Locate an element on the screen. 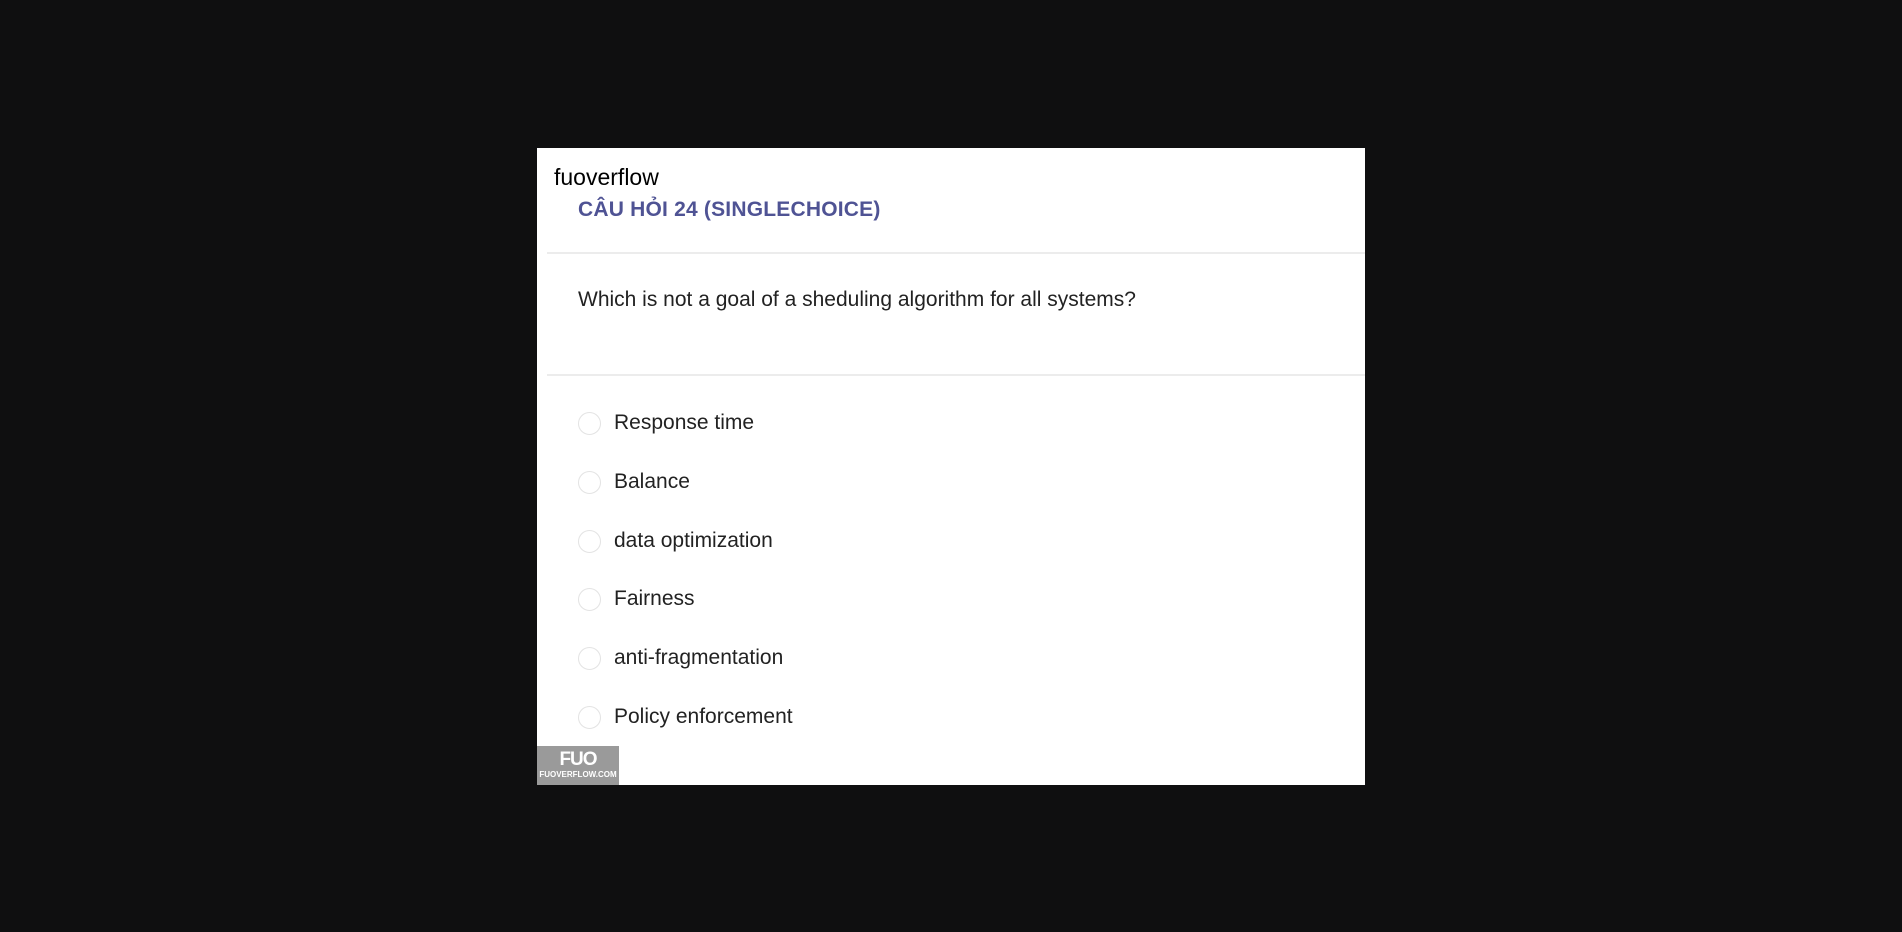 Image resolution: width=1902 pixels, height=932 pixels. option-data-optimization: data optimization is located at coordinates (675, 541).